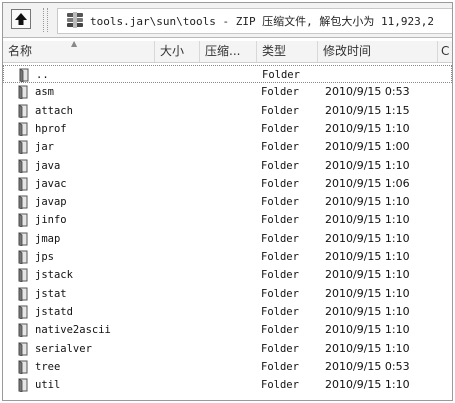  What do you see at coordinates (227, 147) in the screenshot?
I see `file-row: jar Folder 2010/9/15 1:00` at bounding box center [227, 147].